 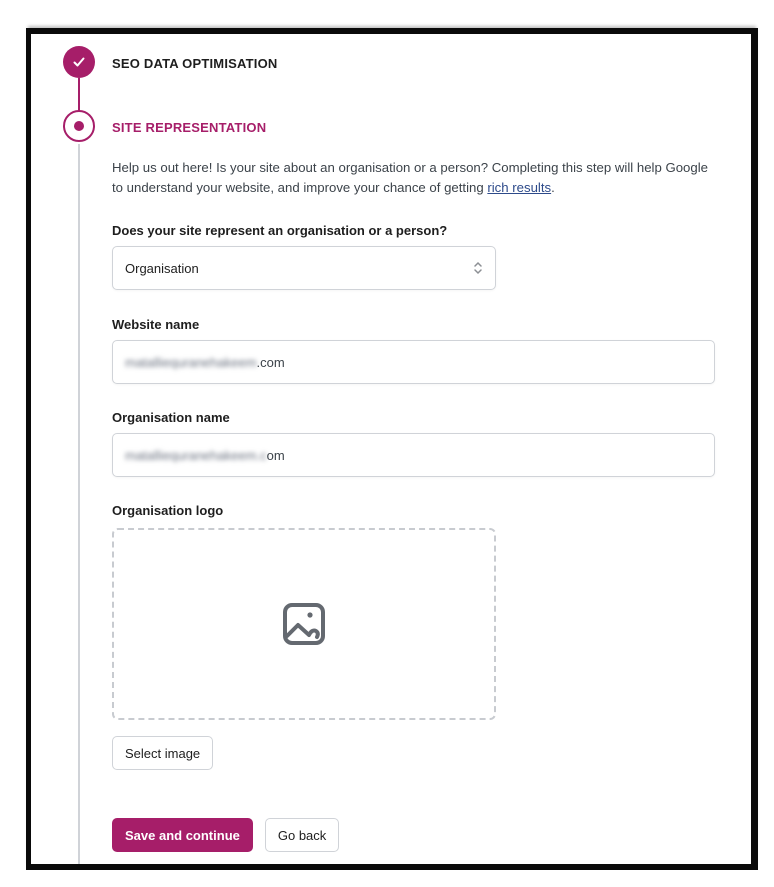 I want to click on step-current-indicator, so click(x=79, y=126).